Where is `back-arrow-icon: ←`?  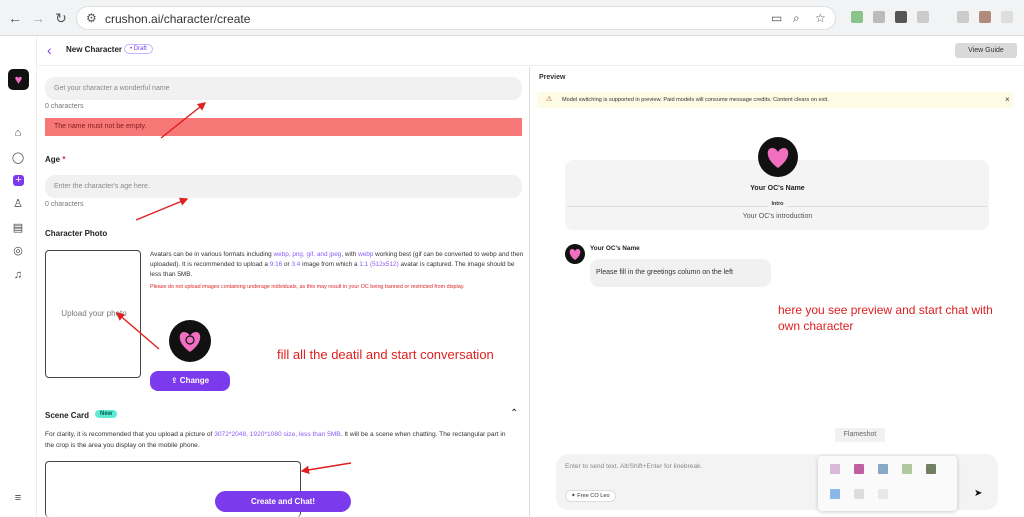
back-arrow-icon: ← is located at coordinates (15, 18).